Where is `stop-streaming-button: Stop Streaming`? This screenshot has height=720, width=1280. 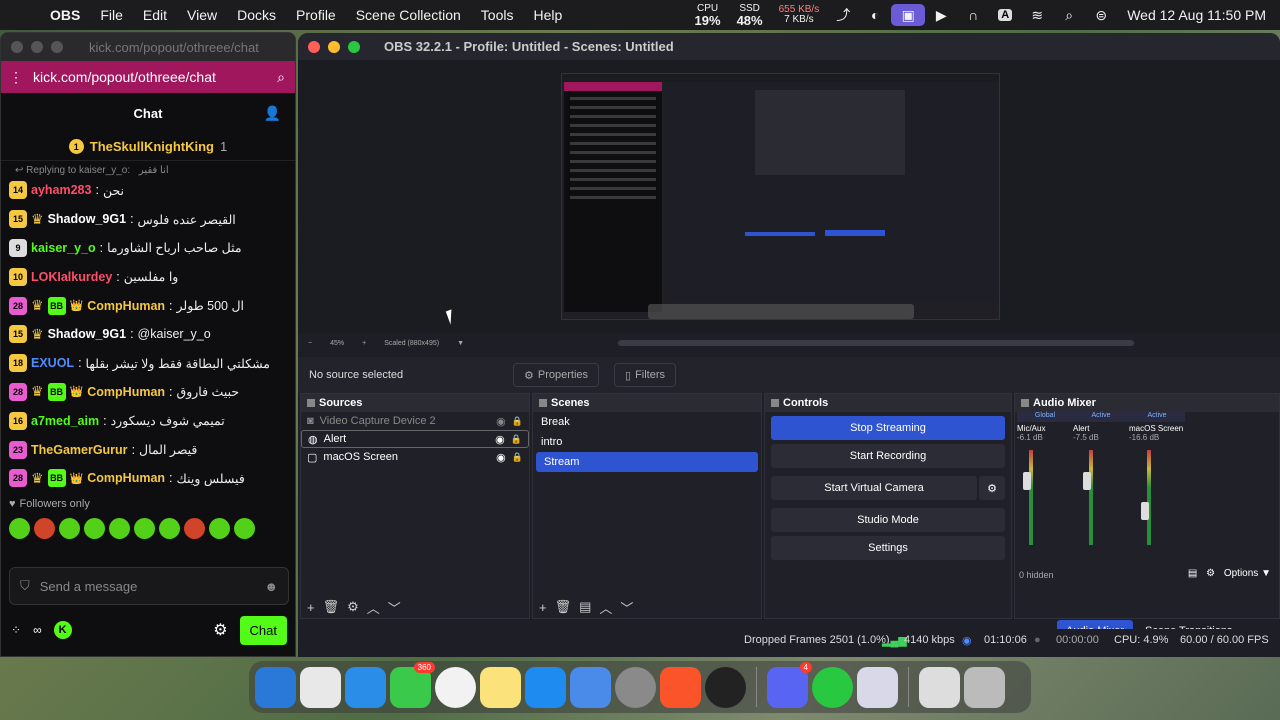 stop-streaming-button: Stop Streaming is located at coordinates (888, 428).